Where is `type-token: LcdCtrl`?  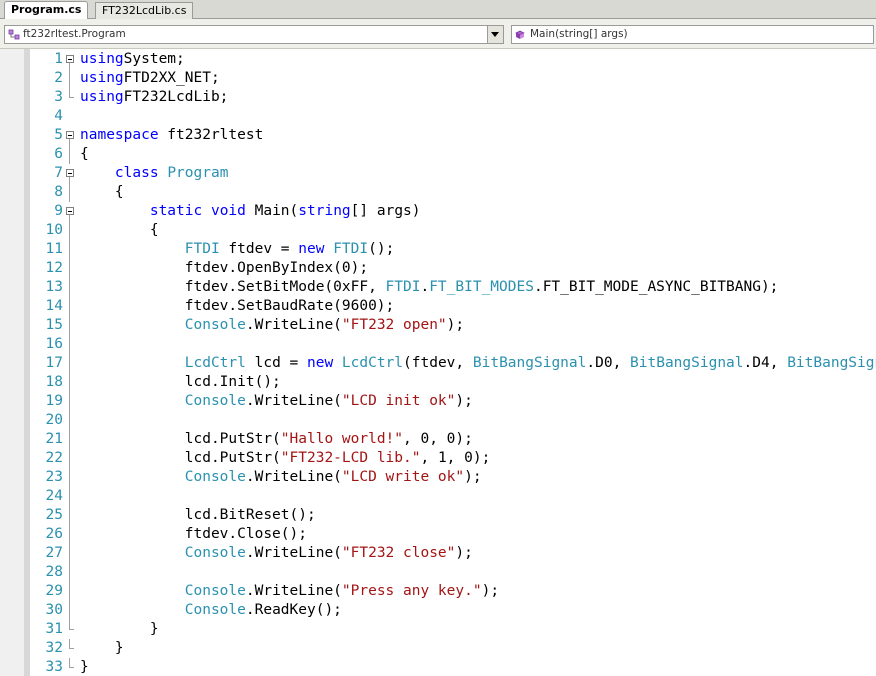
type-token: LcdCtrl is located at coordinates (372, 363).